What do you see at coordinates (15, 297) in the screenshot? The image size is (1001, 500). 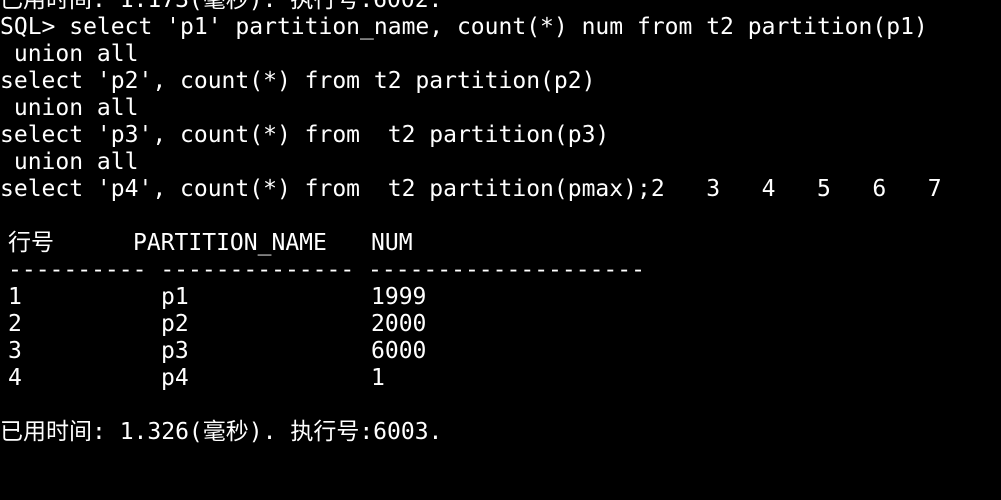 I see `cell-row-number: 1` at bounding box center [15, 297].